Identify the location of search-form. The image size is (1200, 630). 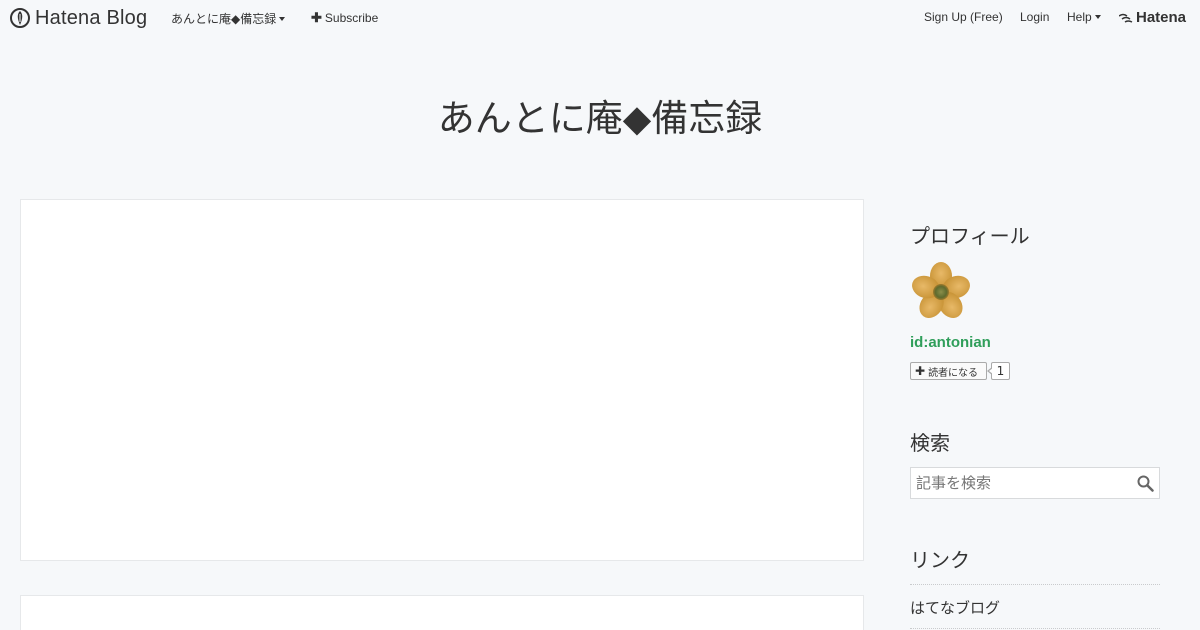
(1035, 483).